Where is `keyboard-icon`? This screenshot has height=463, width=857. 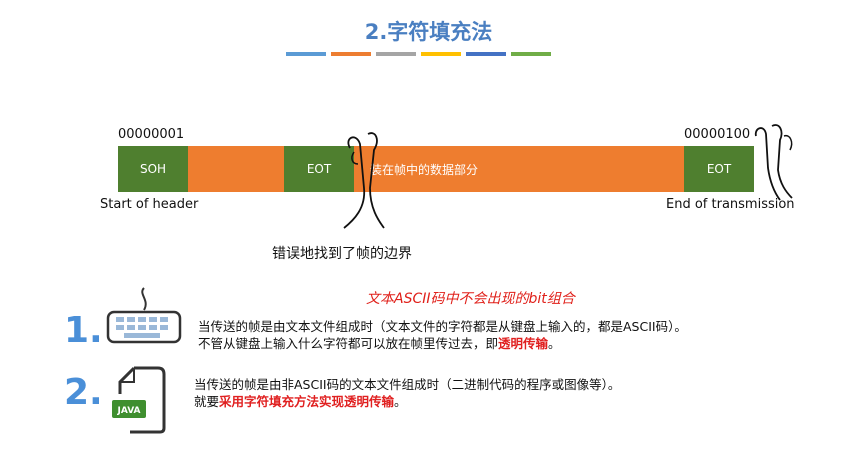 keyboard-icon is located at coordinates (144, 315).